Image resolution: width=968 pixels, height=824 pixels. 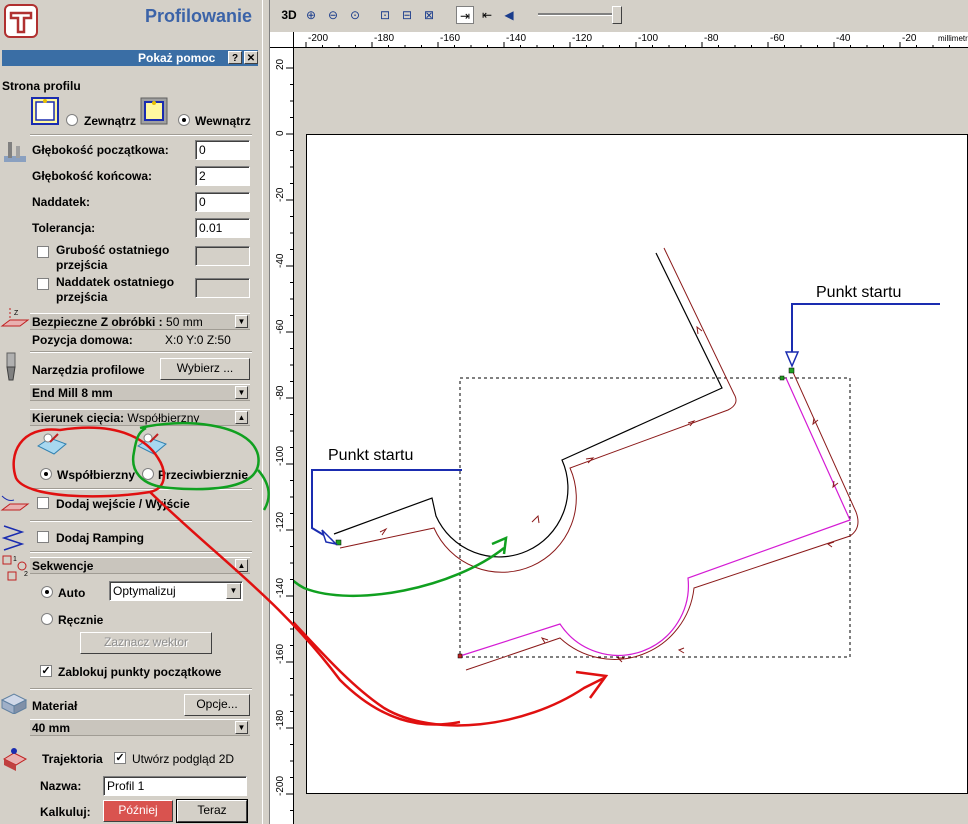 I want to click on zoom-previous-icon: ⊟, so click(x=407, y=15).